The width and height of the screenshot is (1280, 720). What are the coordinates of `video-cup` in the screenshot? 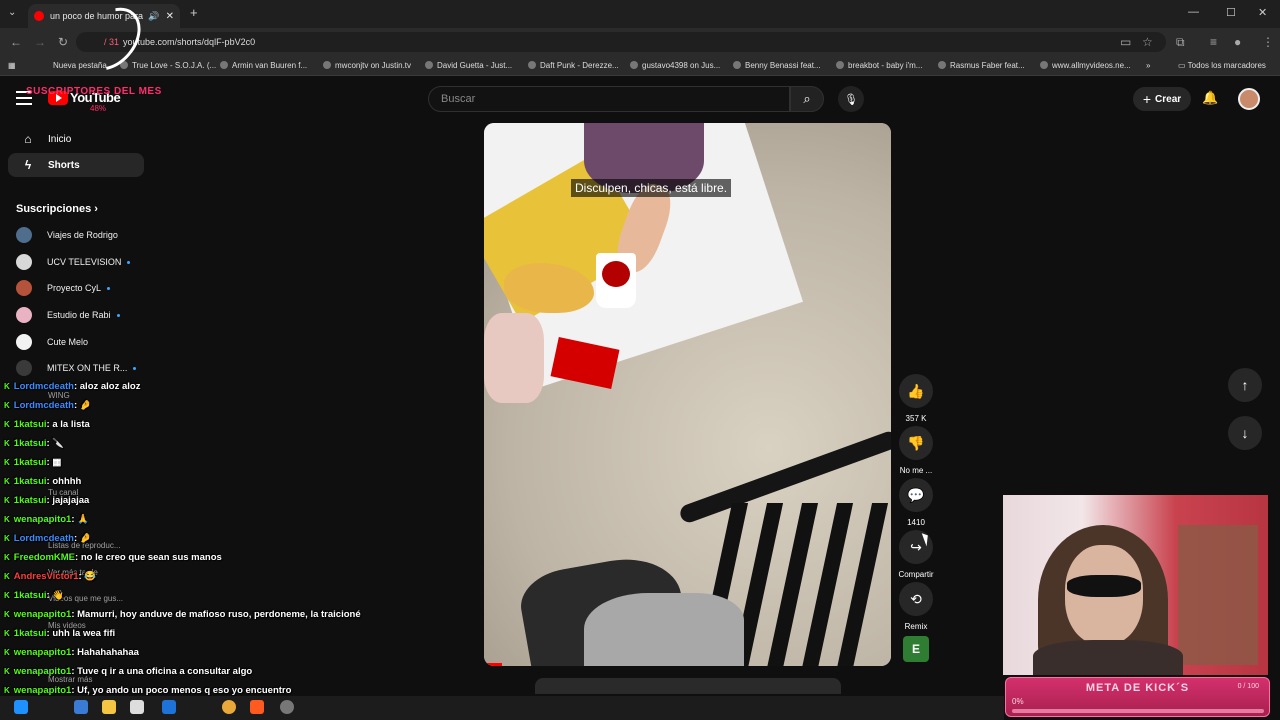 It's located at (616, 280).